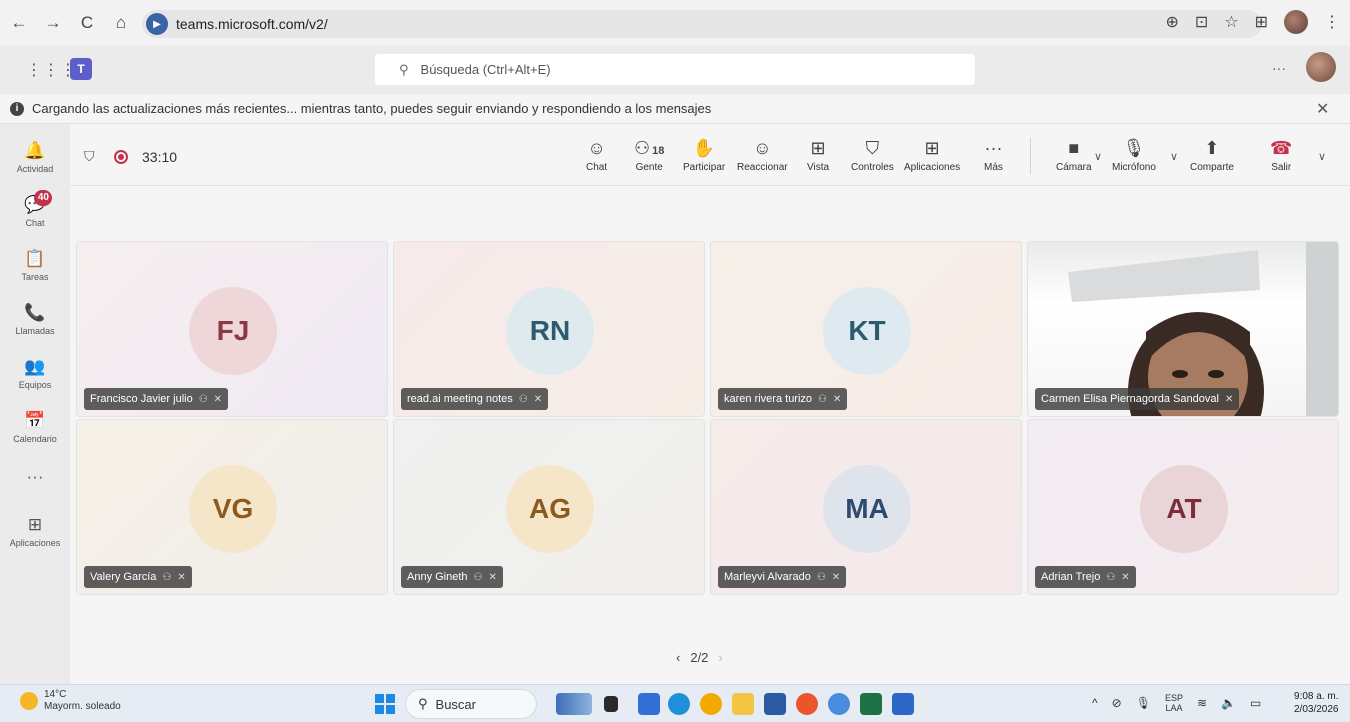 This screenshot has width=1350, height=722. Describe the element at coordinates (1095, 703) in the screenshot. I see `chevron-up-icon: ^` at that location.